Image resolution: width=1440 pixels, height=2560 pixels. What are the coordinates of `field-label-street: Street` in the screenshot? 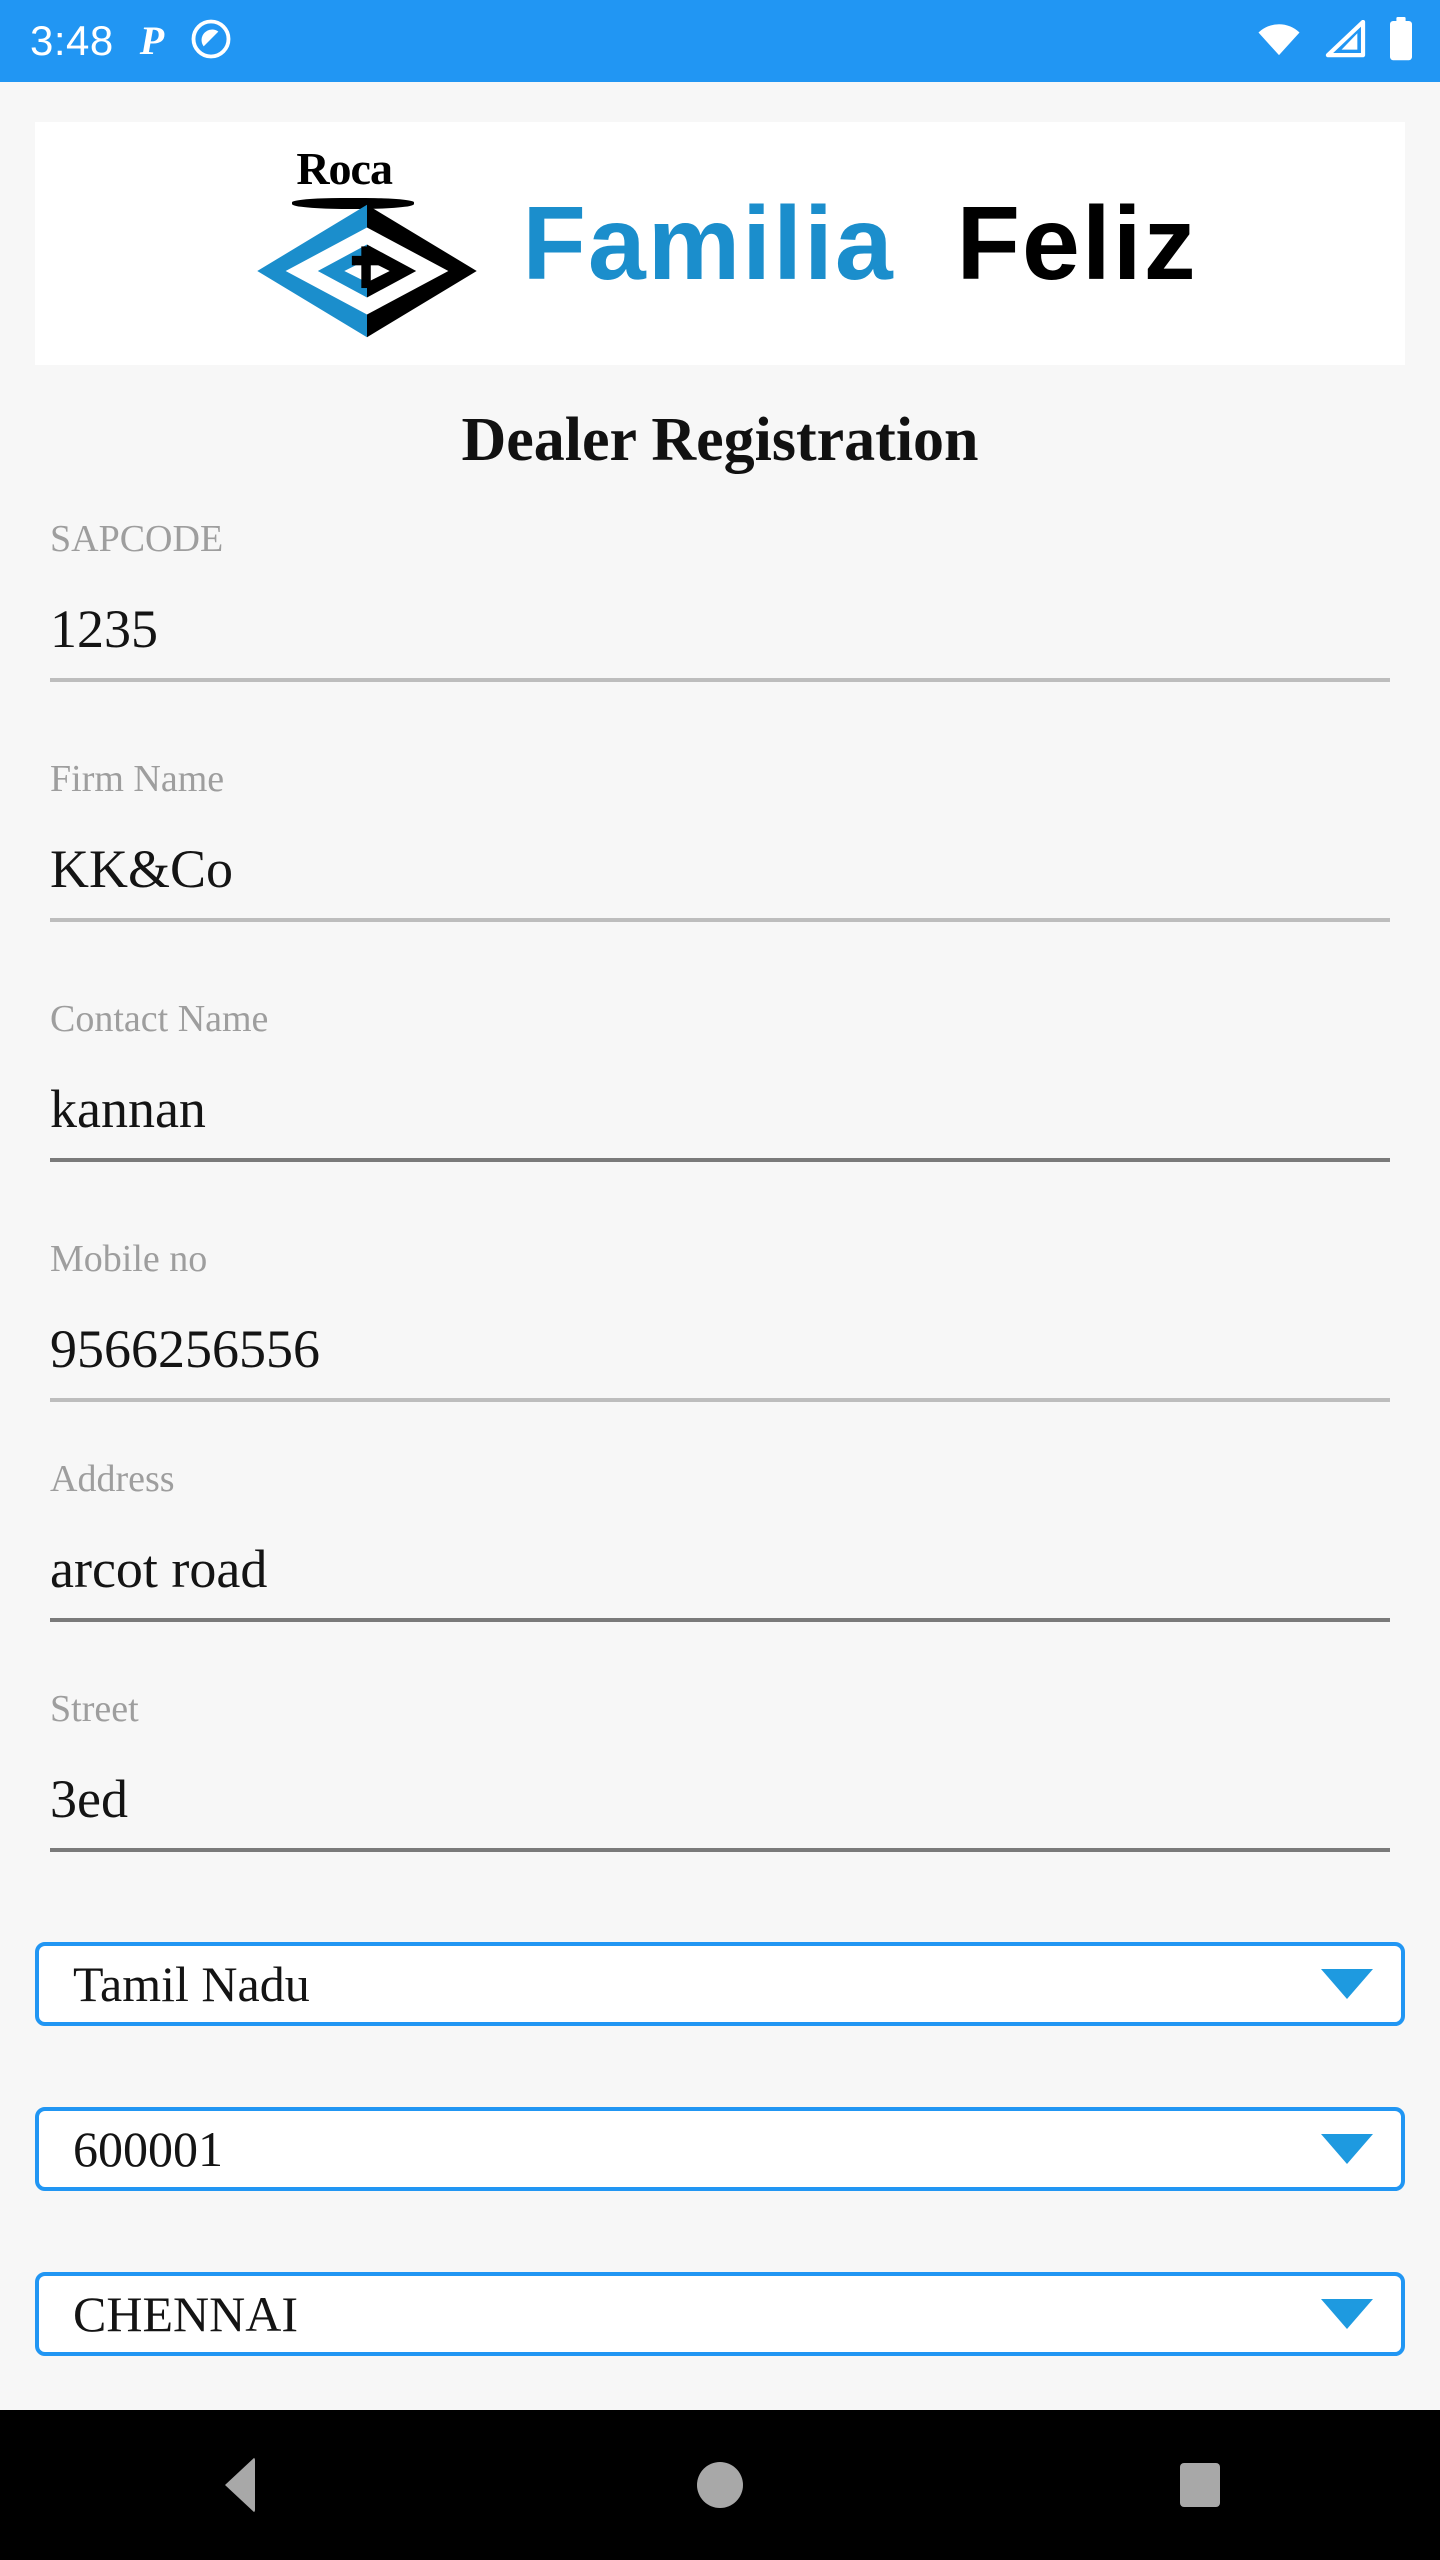 It's located at (94, 1709).